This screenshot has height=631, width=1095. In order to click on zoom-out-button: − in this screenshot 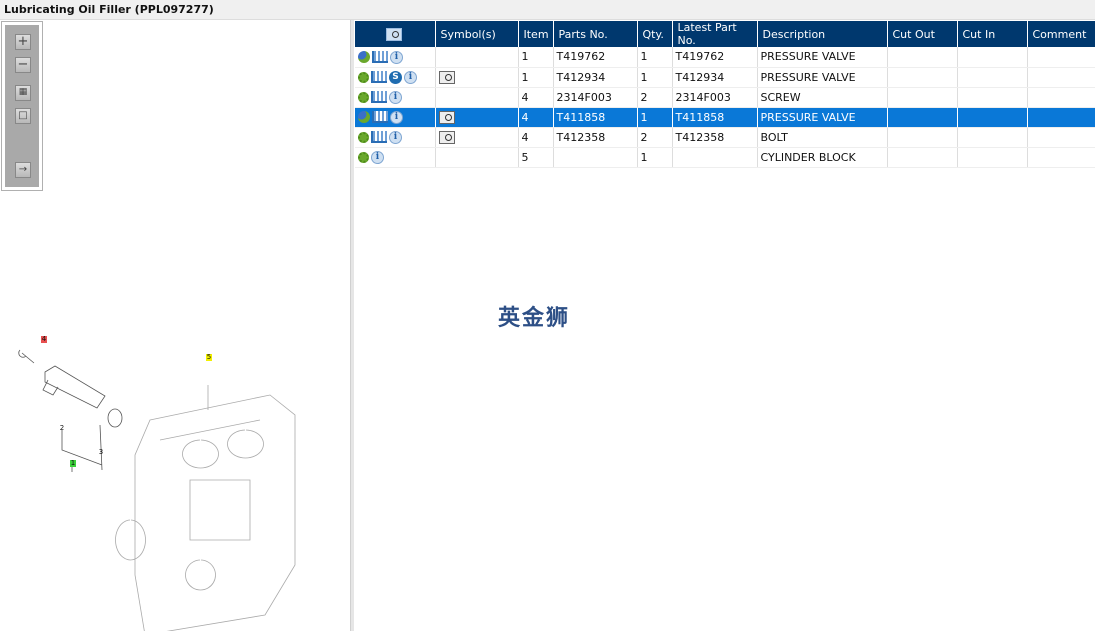, I will do `click(23, 65)`.